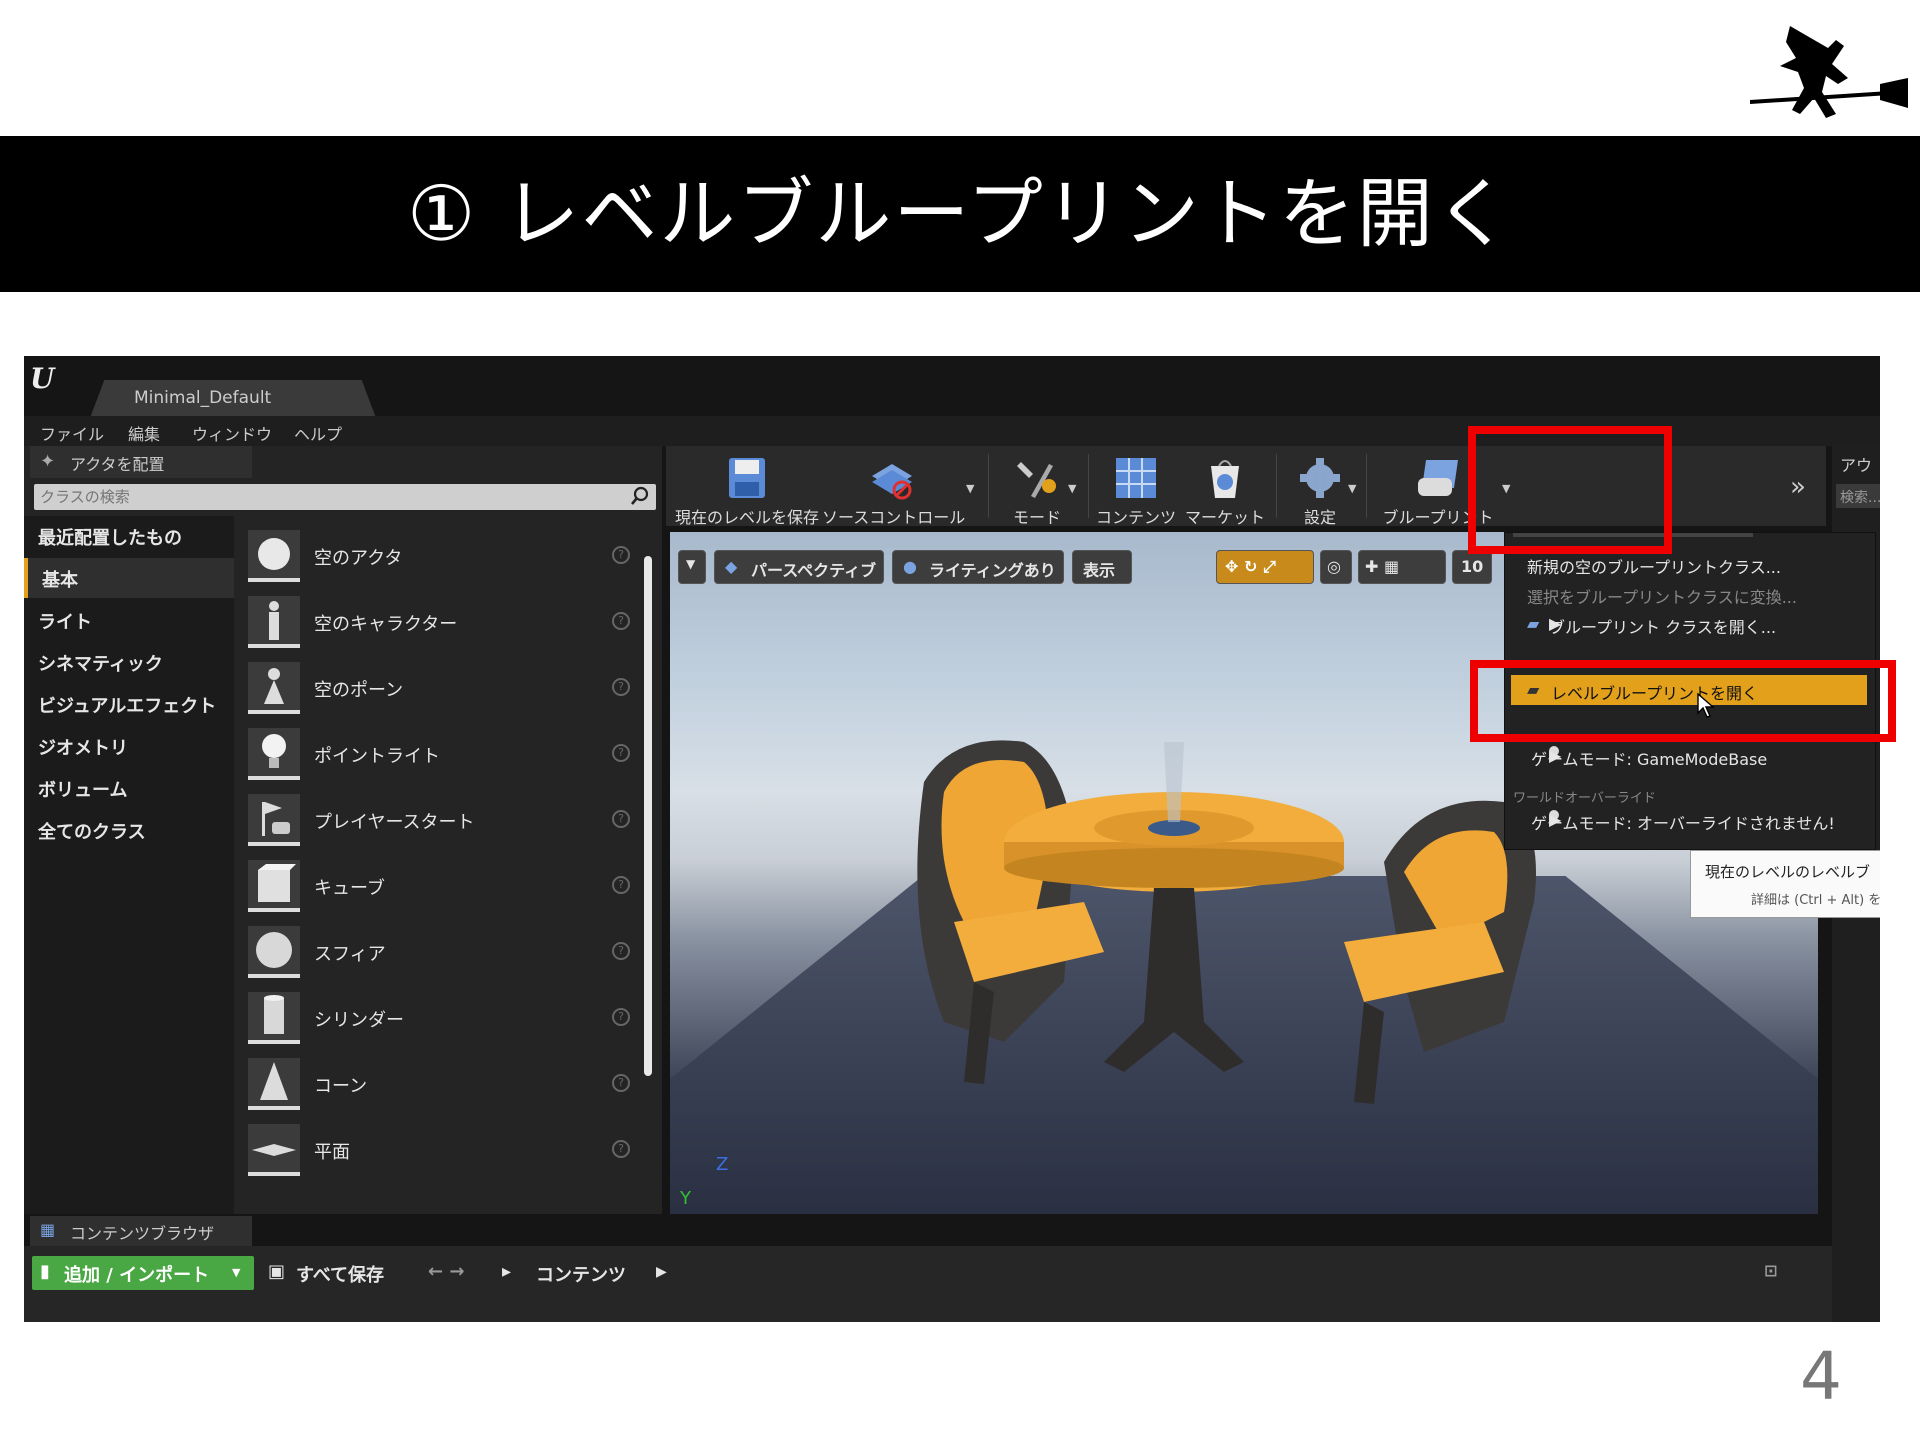  What do you see at coordinates (1402, 567) in the screenshot?
I see `grid-snap-toggle: ✚ ▦` at bounding box center [1402, 567].